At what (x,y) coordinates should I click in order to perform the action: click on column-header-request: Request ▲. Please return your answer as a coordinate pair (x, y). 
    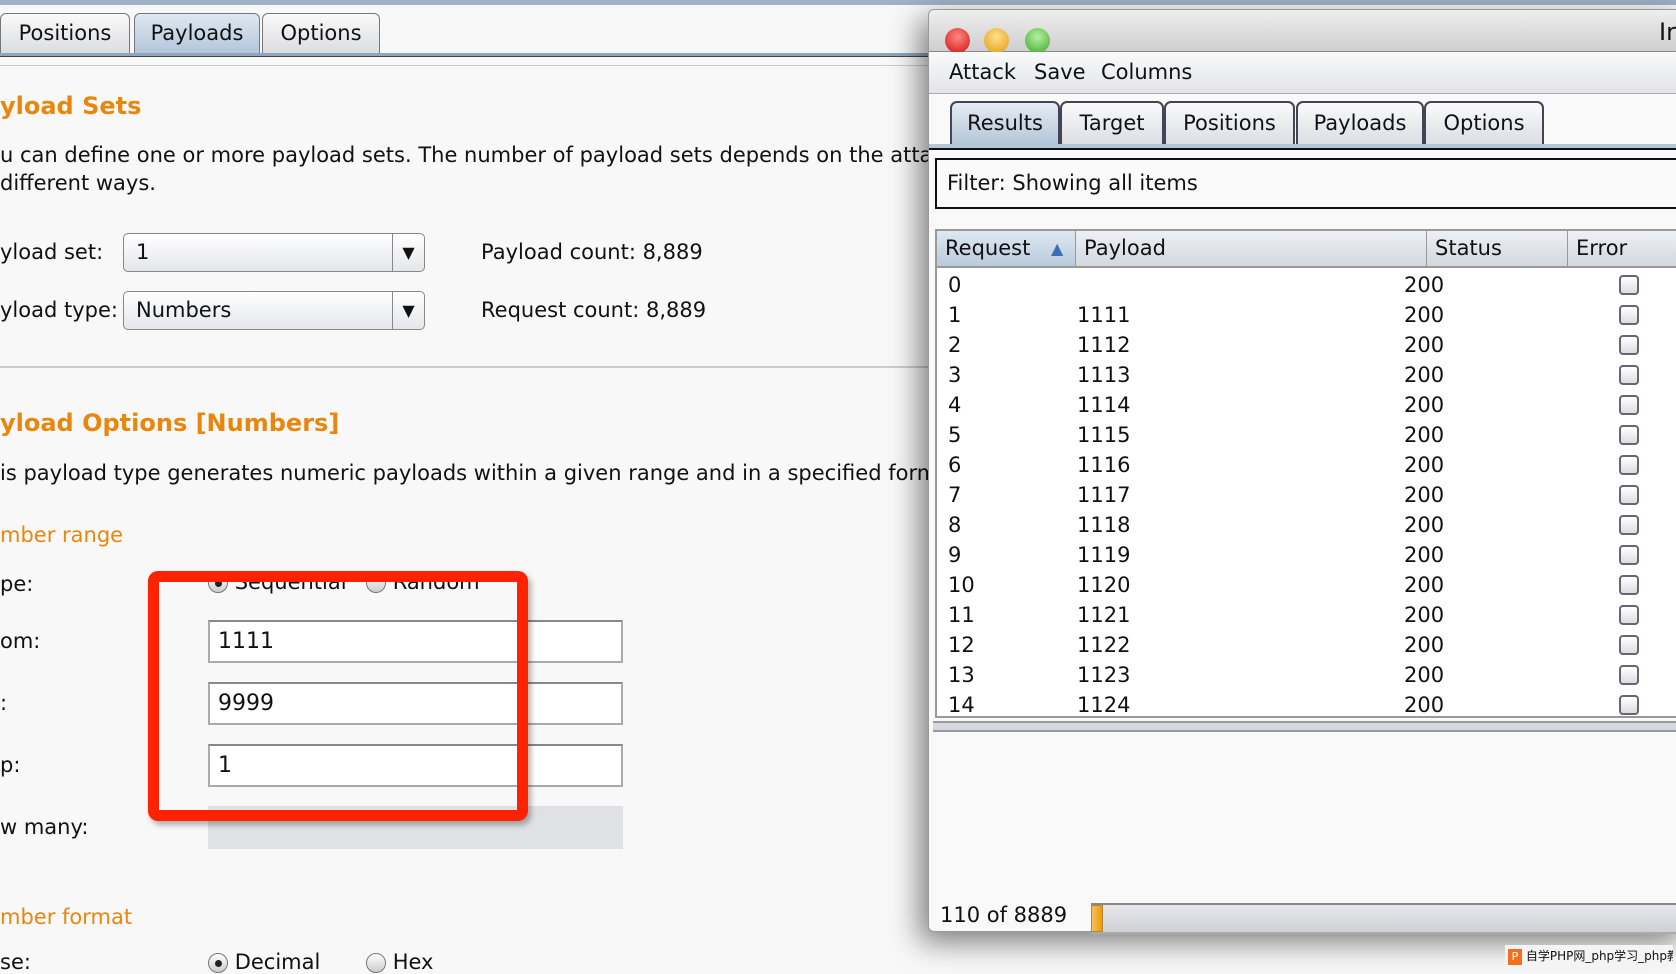
    Looking at the image, I should click on (1006, 249).